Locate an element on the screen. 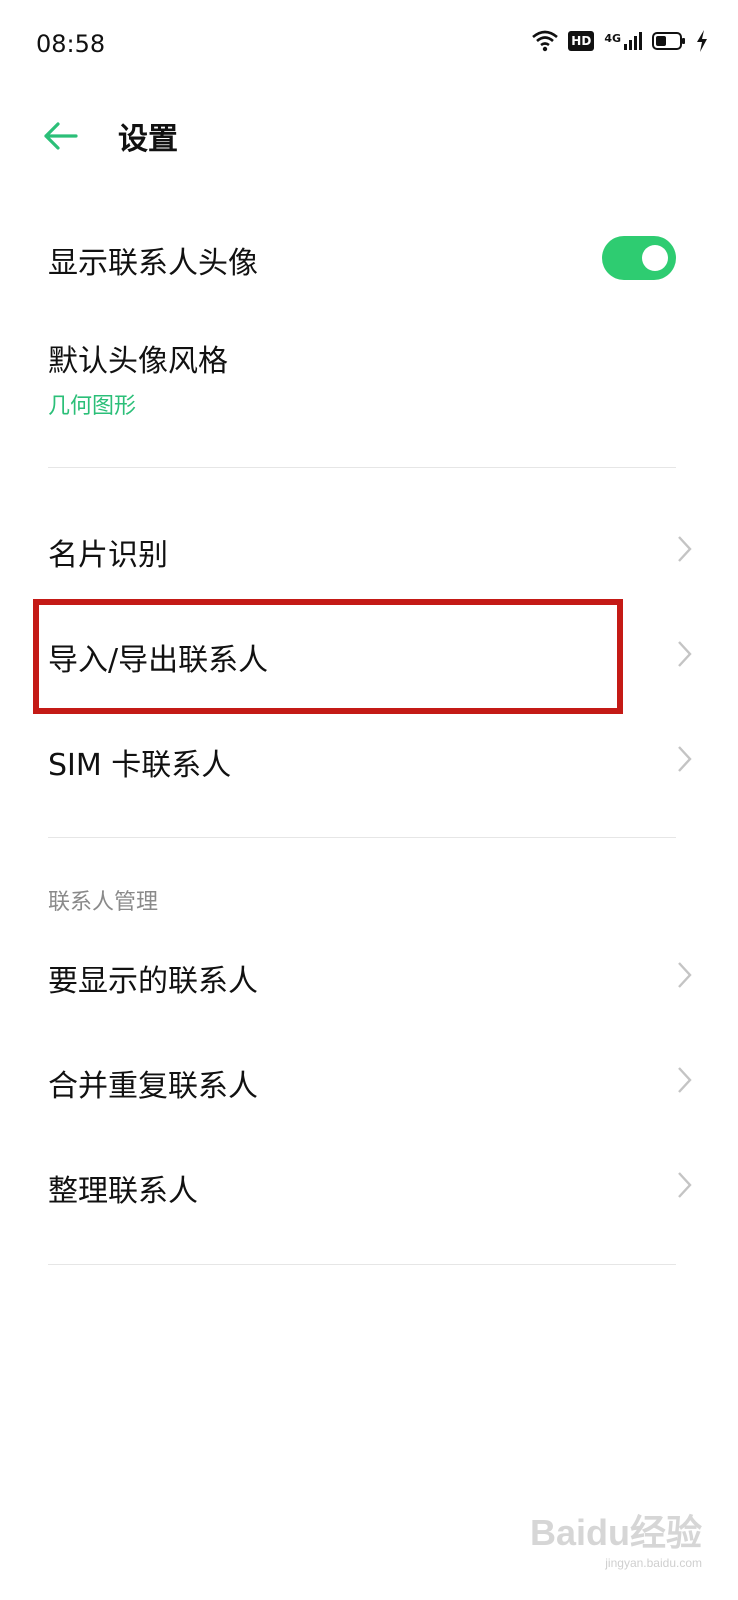 The height and width of the screenshot is (1600, 738). status-icons: HD 4G is located at coordinates (620, 41).